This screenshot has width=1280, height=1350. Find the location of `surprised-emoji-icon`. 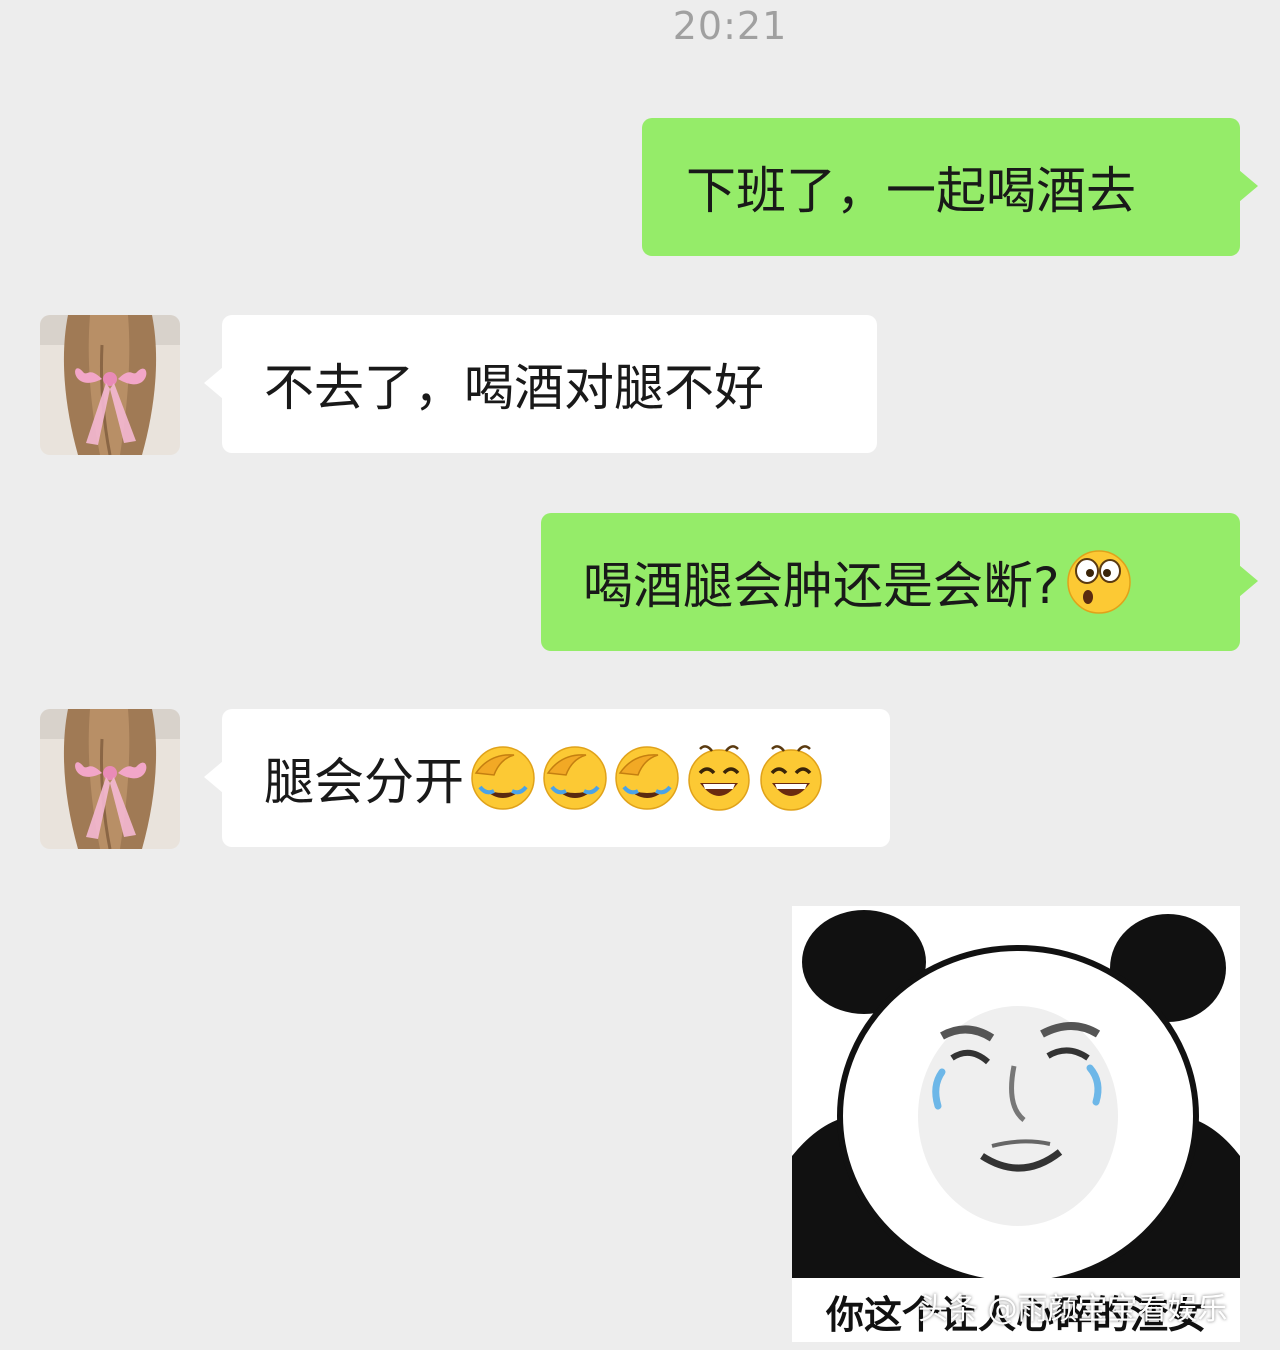

surprised-emoji-icon is located at coordinates (1099, 582).